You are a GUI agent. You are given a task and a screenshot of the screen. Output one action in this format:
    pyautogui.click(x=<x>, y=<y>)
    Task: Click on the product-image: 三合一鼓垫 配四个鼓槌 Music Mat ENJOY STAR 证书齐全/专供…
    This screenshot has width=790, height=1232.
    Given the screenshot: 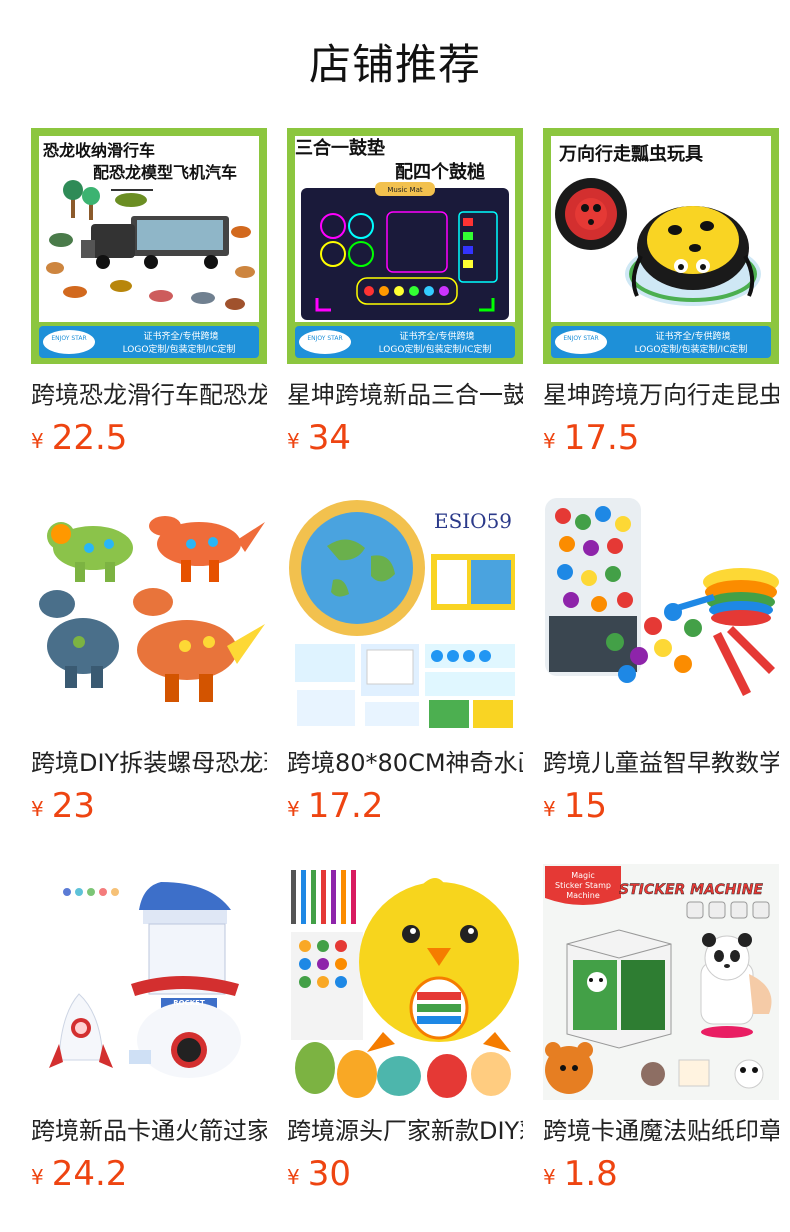 What is the action you would take?
    pyautogui.click(x=405, y=246)
    